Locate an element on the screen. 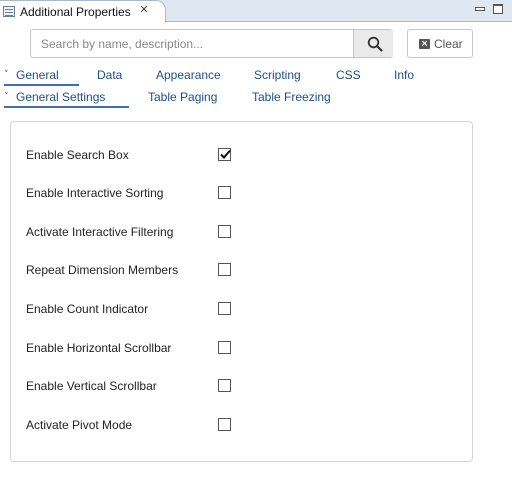 This screenshot has height=482, width=512. search-box is located at coordinates (211, 43).